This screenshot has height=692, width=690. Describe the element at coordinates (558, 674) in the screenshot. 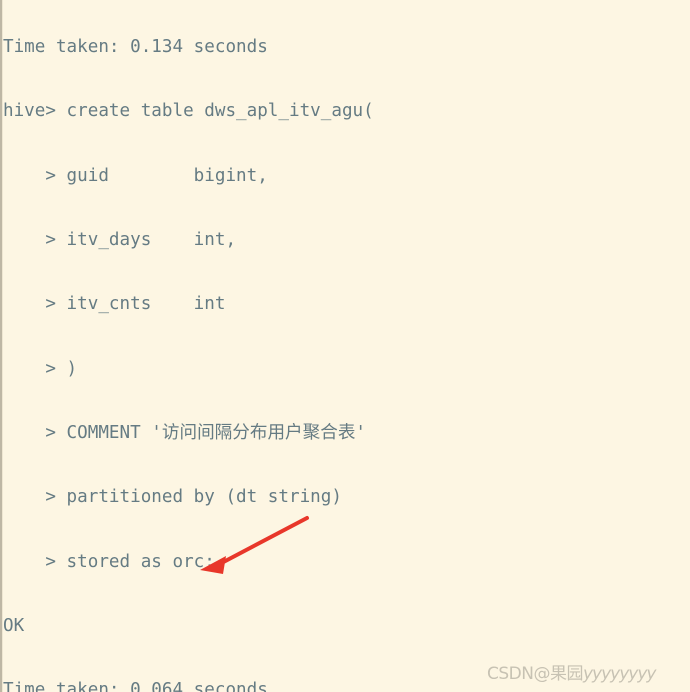

I see `watermark-handle: @果园` at that location.